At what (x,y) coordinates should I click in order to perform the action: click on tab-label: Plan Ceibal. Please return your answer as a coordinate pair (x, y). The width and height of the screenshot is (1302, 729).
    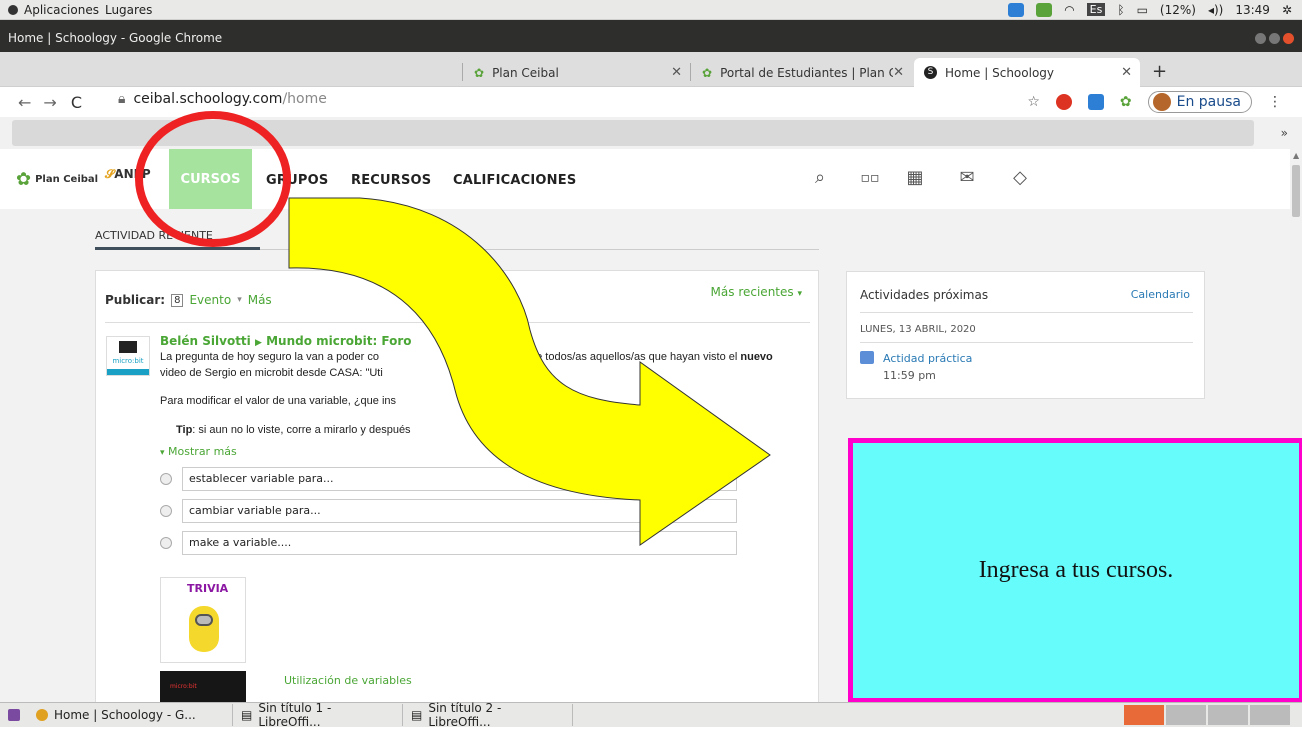
    Looking at the image, I should click on (525, 72).